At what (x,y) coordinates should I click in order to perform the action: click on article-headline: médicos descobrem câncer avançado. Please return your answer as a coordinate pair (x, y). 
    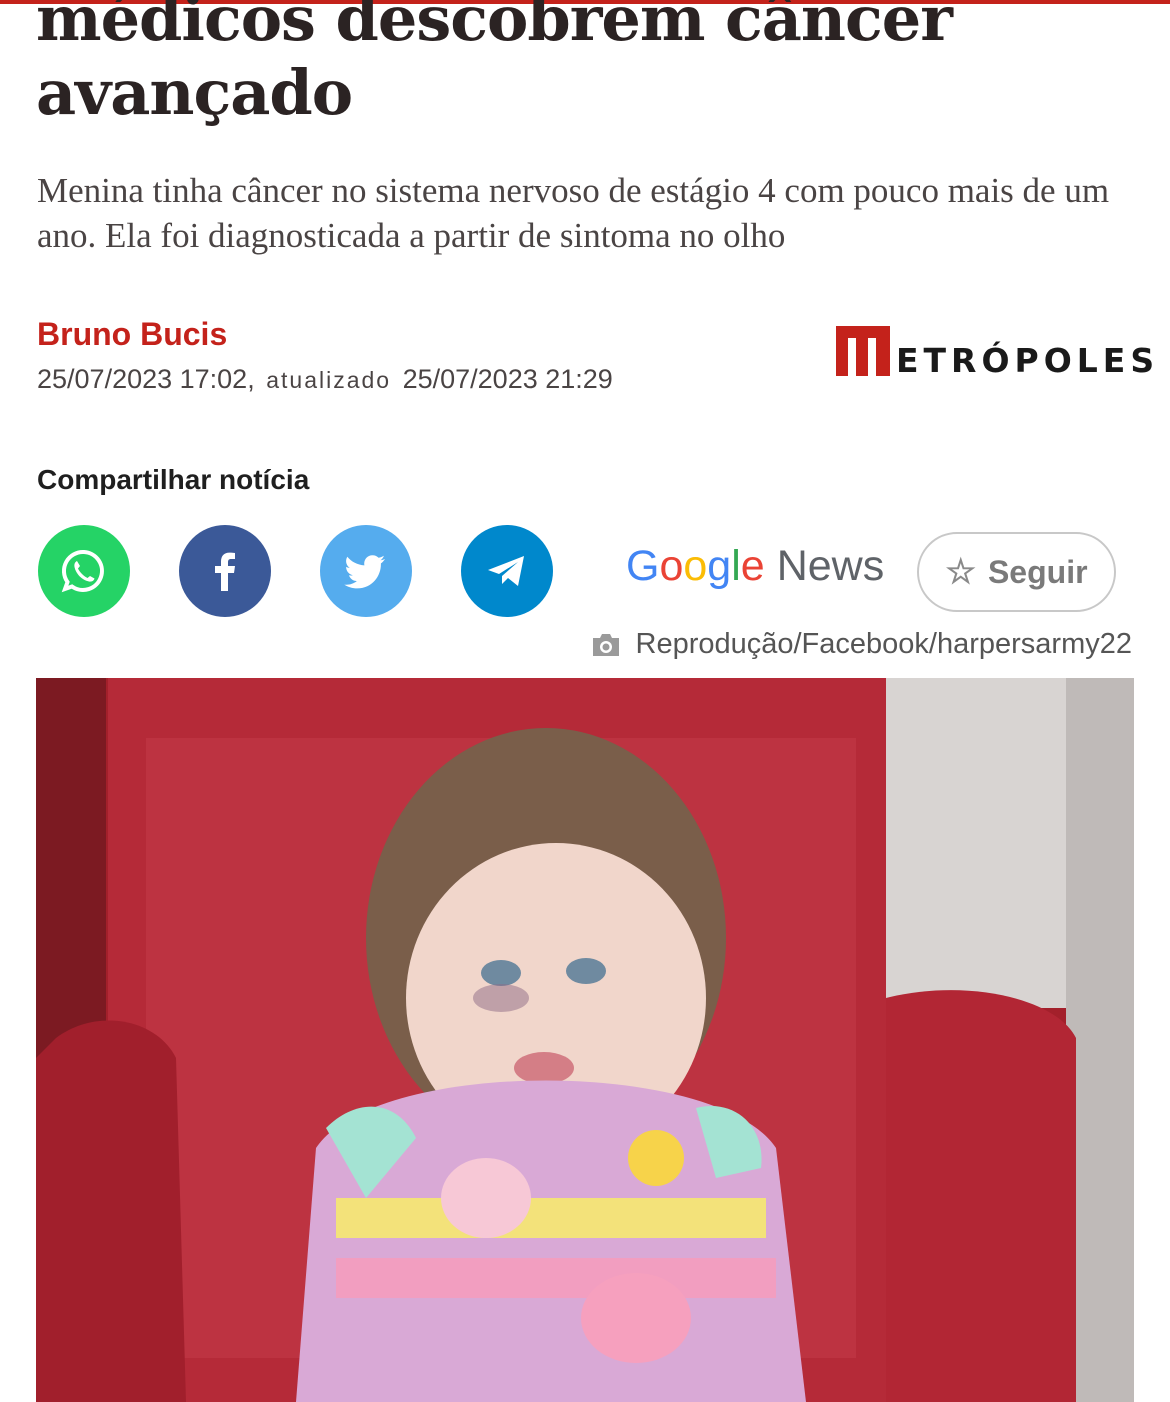
    Looking at the image, I should click on (586, 65).